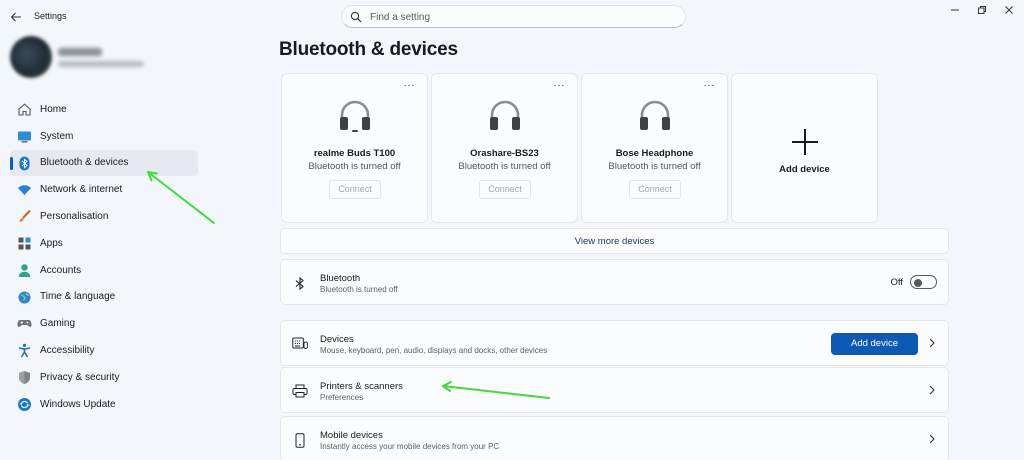 Image resolution: width=1024 pixels, height=460 pixels. I want to click on globe-icon, so click(24, 297).